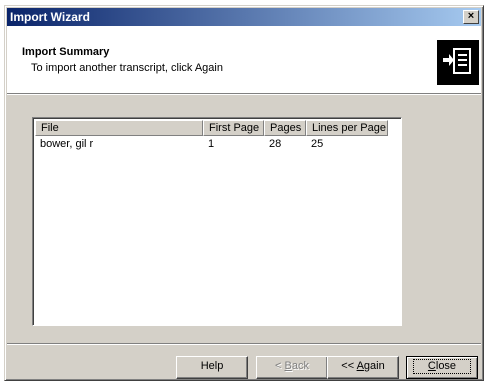 The height and width of the screenshot is (386, 490). What do you see at coordinates (275, 144) in the screenshot?
I see `cell-pages: 28` at bounding box center [275, 144].